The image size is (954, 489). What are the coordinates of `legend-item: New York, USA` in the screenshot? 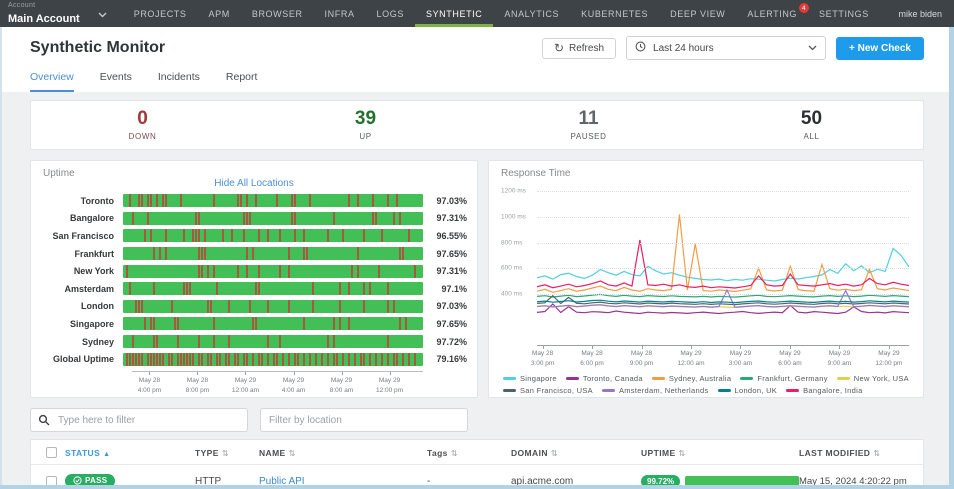 It's located at (872, 378).